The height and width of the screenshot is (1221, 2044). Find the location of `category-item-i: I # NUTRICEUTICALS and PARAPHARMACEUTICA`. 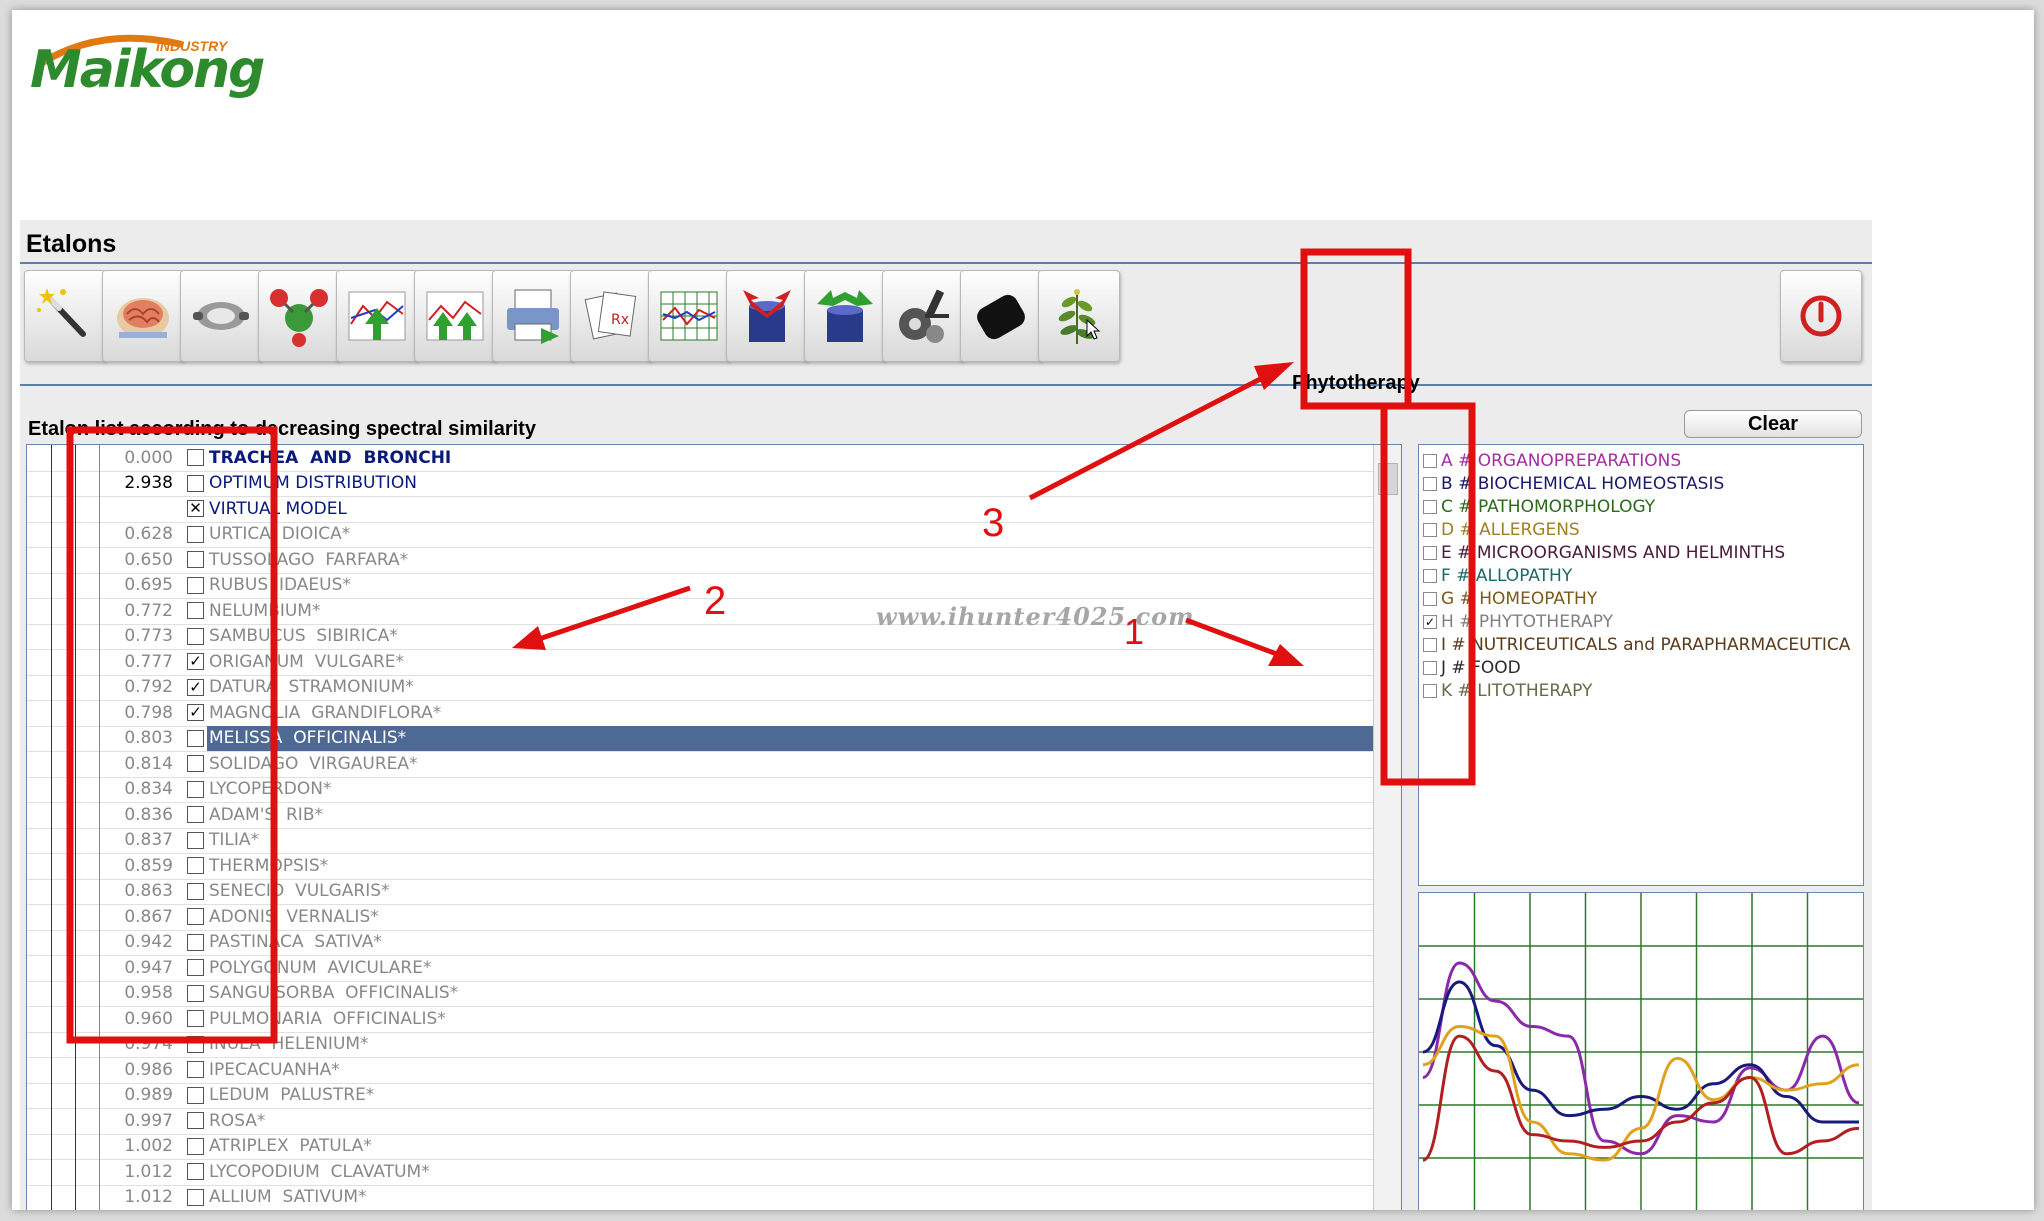

category-item-i: I # NUTRICEUTICALS and PARAPHARMACEUTICA is located at coordinates (1636, 645).